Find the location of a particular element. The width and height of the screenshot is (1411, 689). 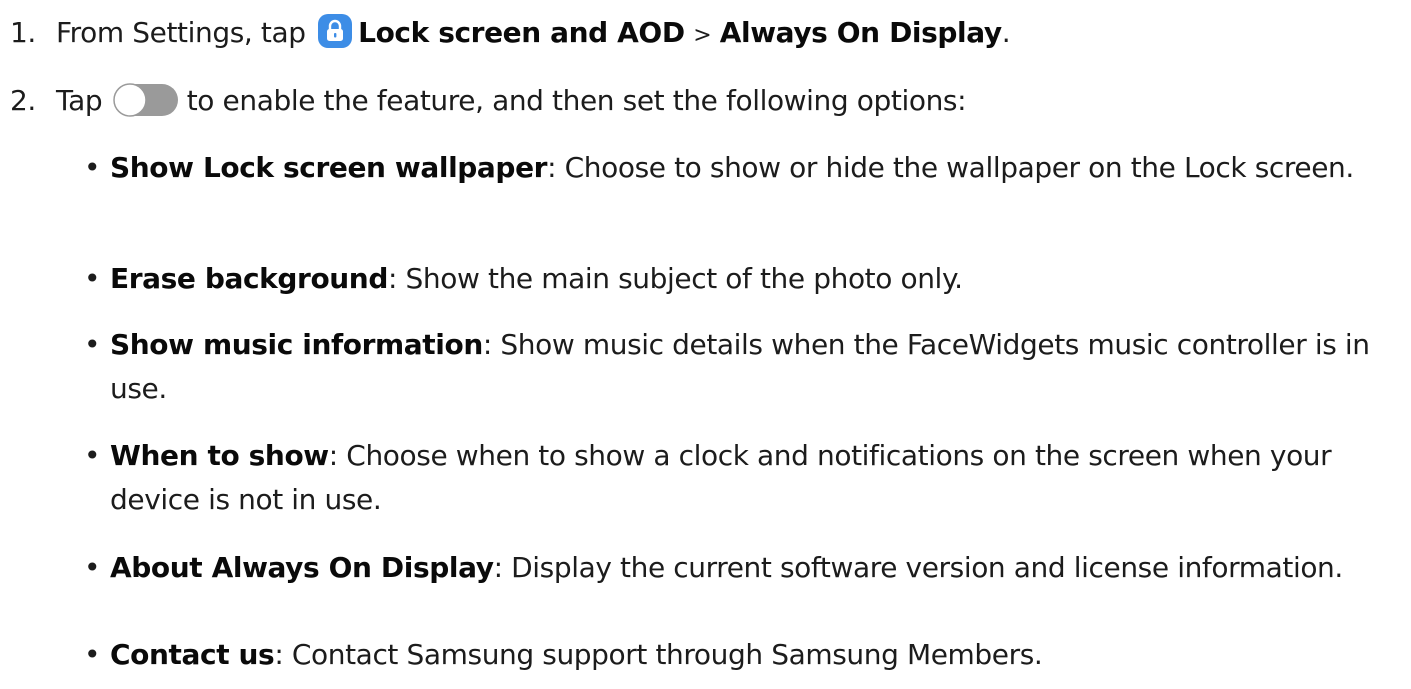

menu-path-always-on-display: Always On Display is located at coordinates (860, 32).